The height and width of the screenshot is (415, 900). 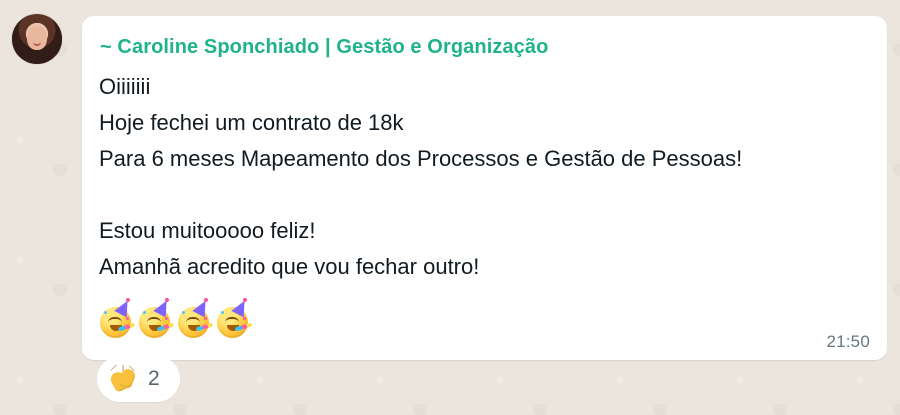 I want to click on reaction-count: 2, so click(x=154, y=378).